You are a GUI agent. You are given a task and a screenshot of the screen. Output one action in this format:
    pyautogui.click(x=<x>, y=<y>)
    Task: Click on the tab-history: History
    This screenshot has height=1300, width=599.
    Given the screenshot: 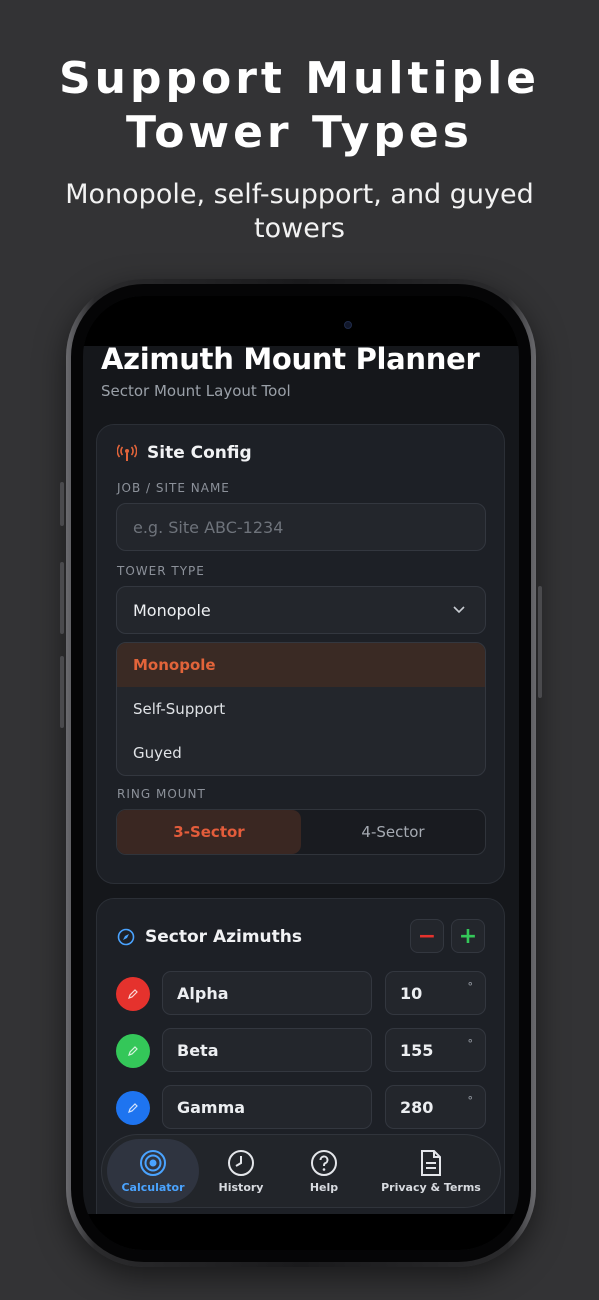 What is the action you would take?
    pyautogui.click(x=241, y=1171)
    